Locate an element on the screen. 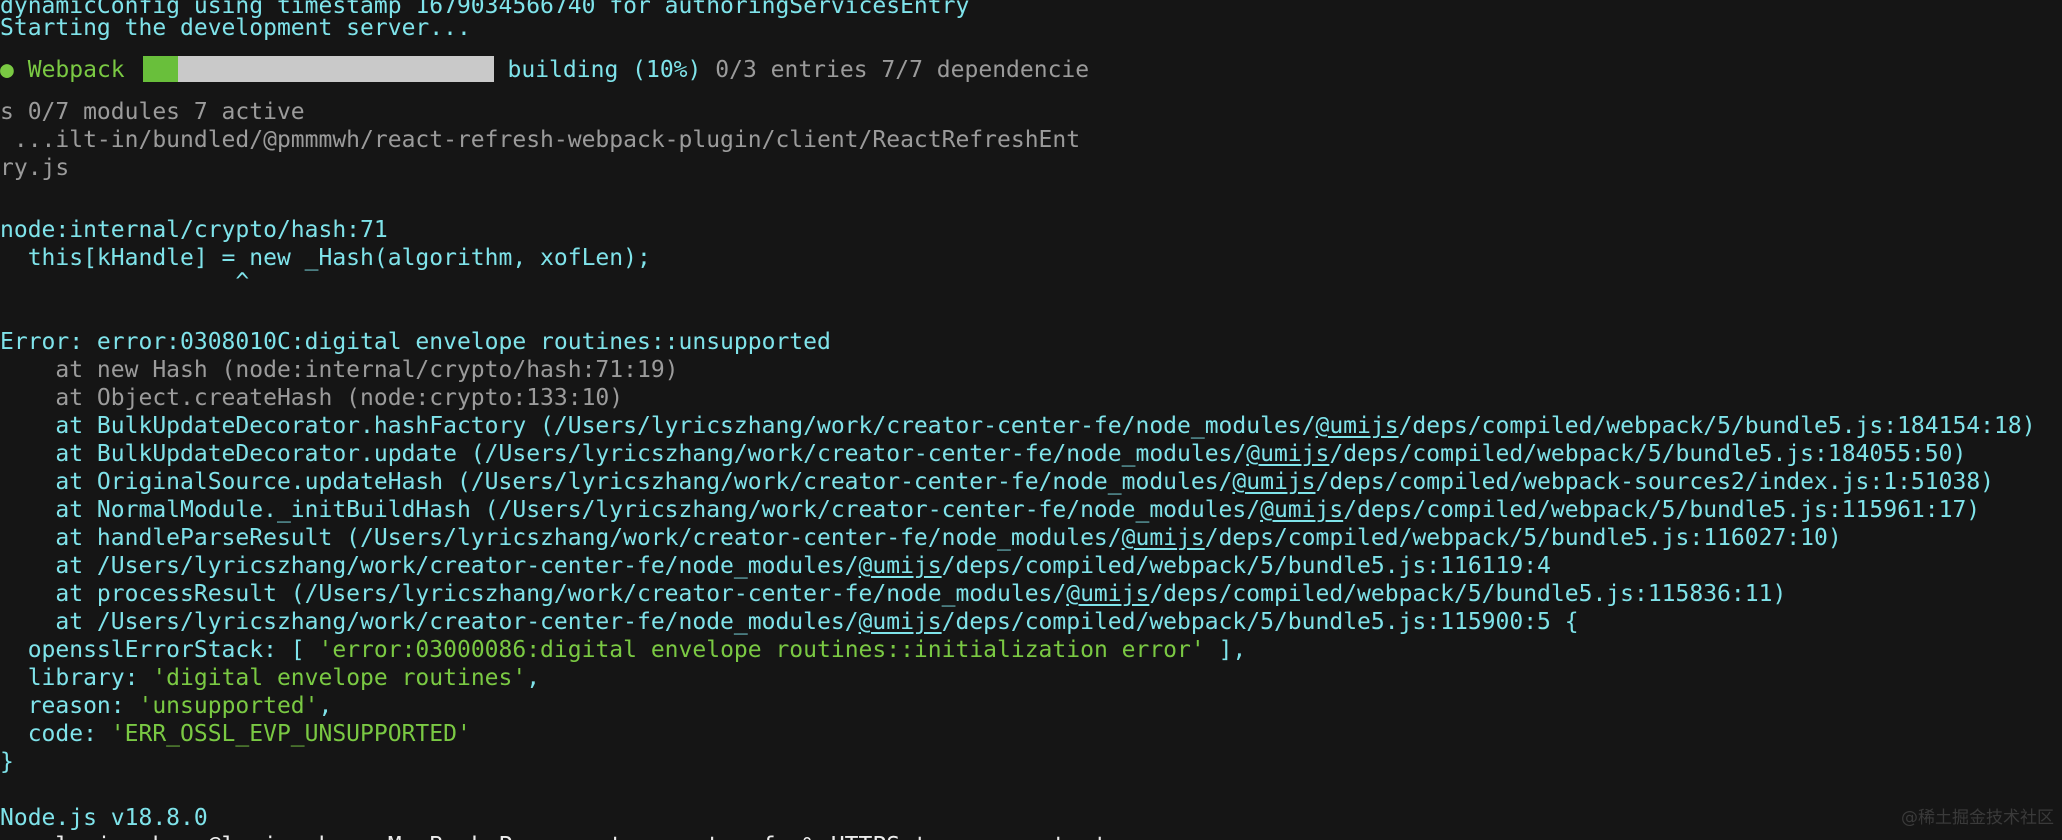 This screenshot has width=2062, height=840. error-caret: ^ is located at coordinates (125, 282).